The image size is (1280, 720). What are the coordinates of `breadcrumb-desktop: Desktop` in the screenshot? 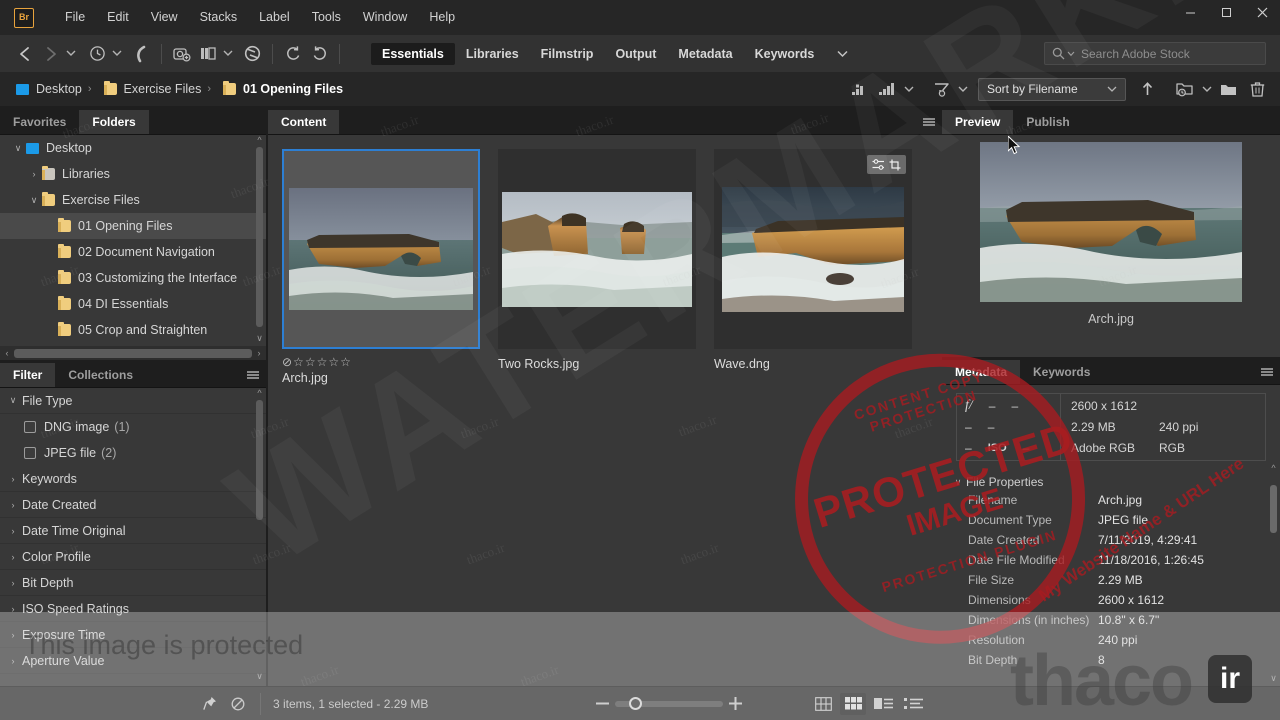 It's located at (46, 89).